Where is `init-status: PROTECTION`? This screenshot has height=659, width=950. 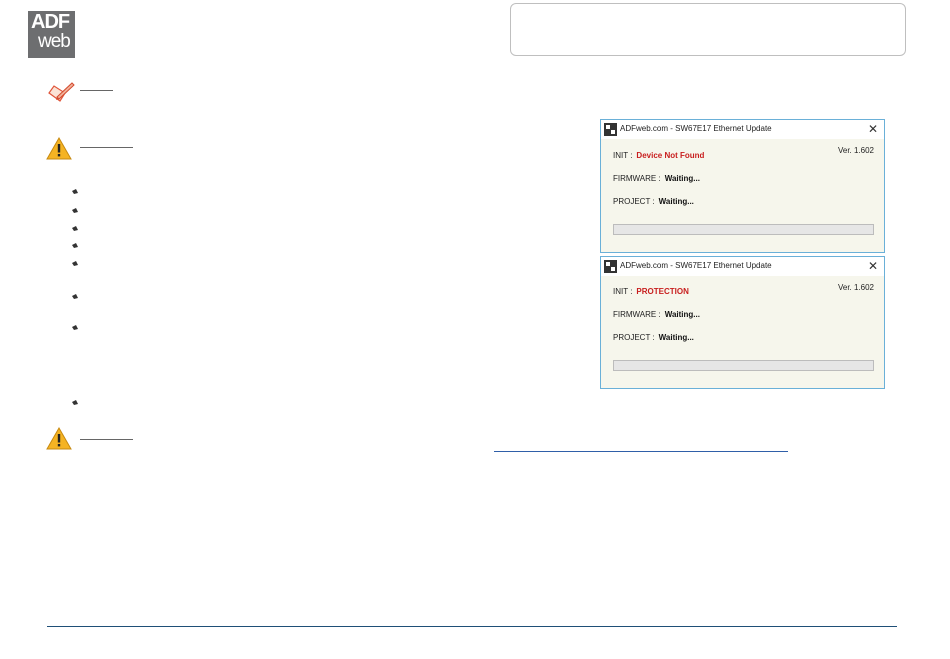
init-status: PROTECTION is located at coordinates (662, 291).